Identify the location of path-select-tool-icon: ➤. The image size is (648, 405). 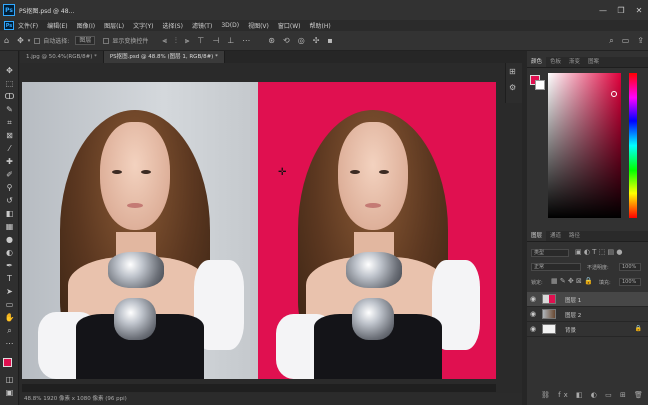
(9, 291).